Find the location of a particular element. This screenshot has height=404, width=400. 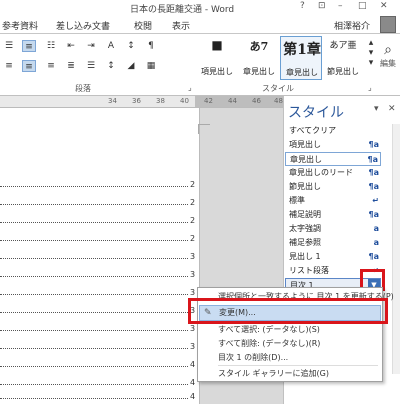

menu-highlight is located at coordinates (288, 311).